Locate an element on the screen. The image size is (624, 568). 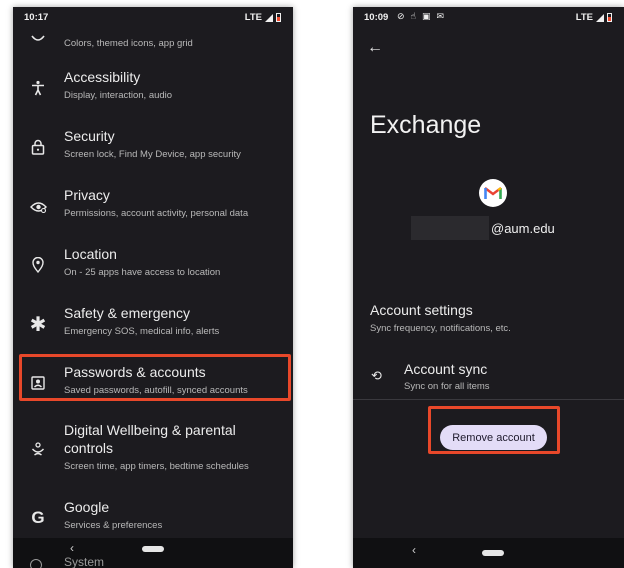
navigation-bar: ‹ is located at coordinates (488, 553).